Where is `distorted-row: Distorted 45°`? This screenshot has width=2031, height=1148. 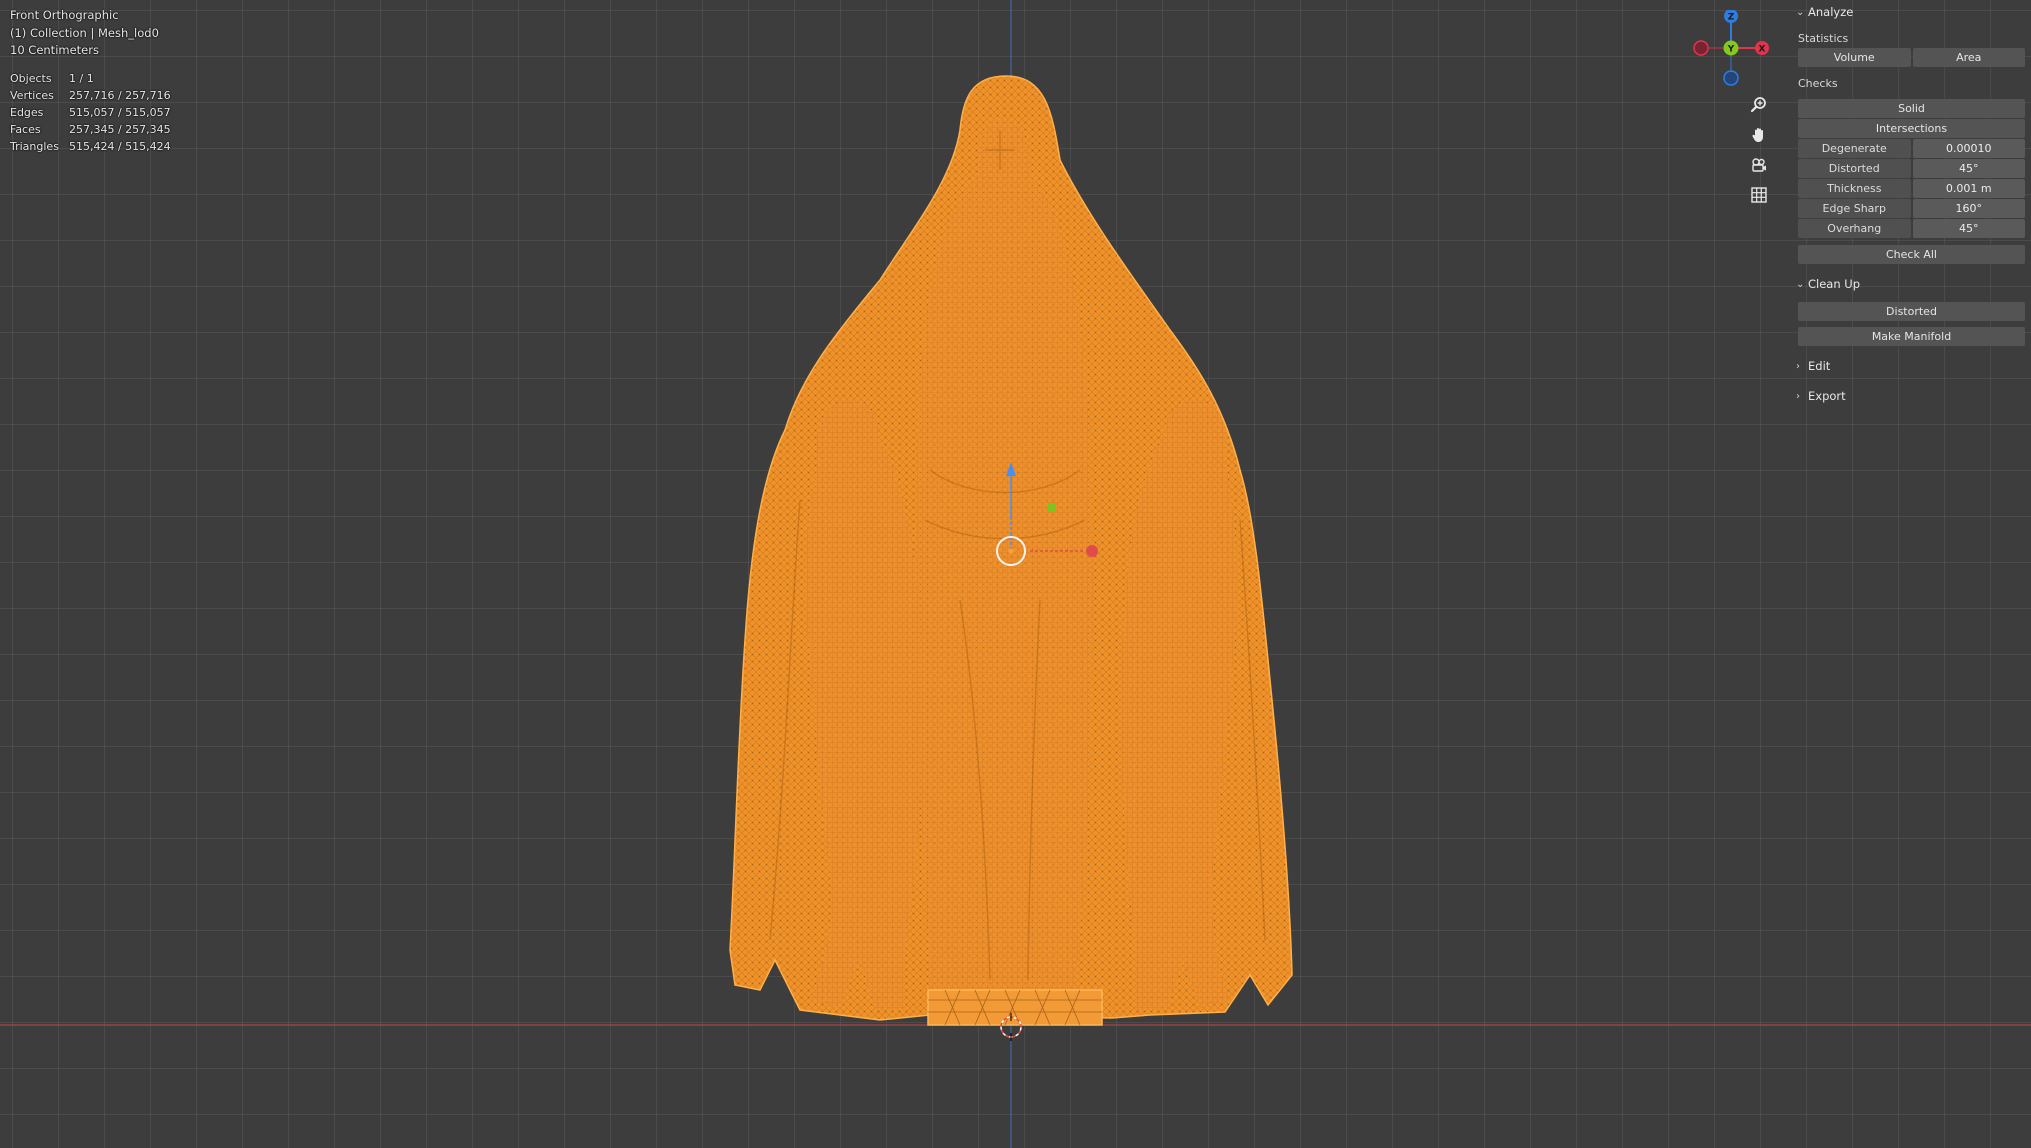 distorted-row: Distorted 45° is located at coordinates (1911, 168).